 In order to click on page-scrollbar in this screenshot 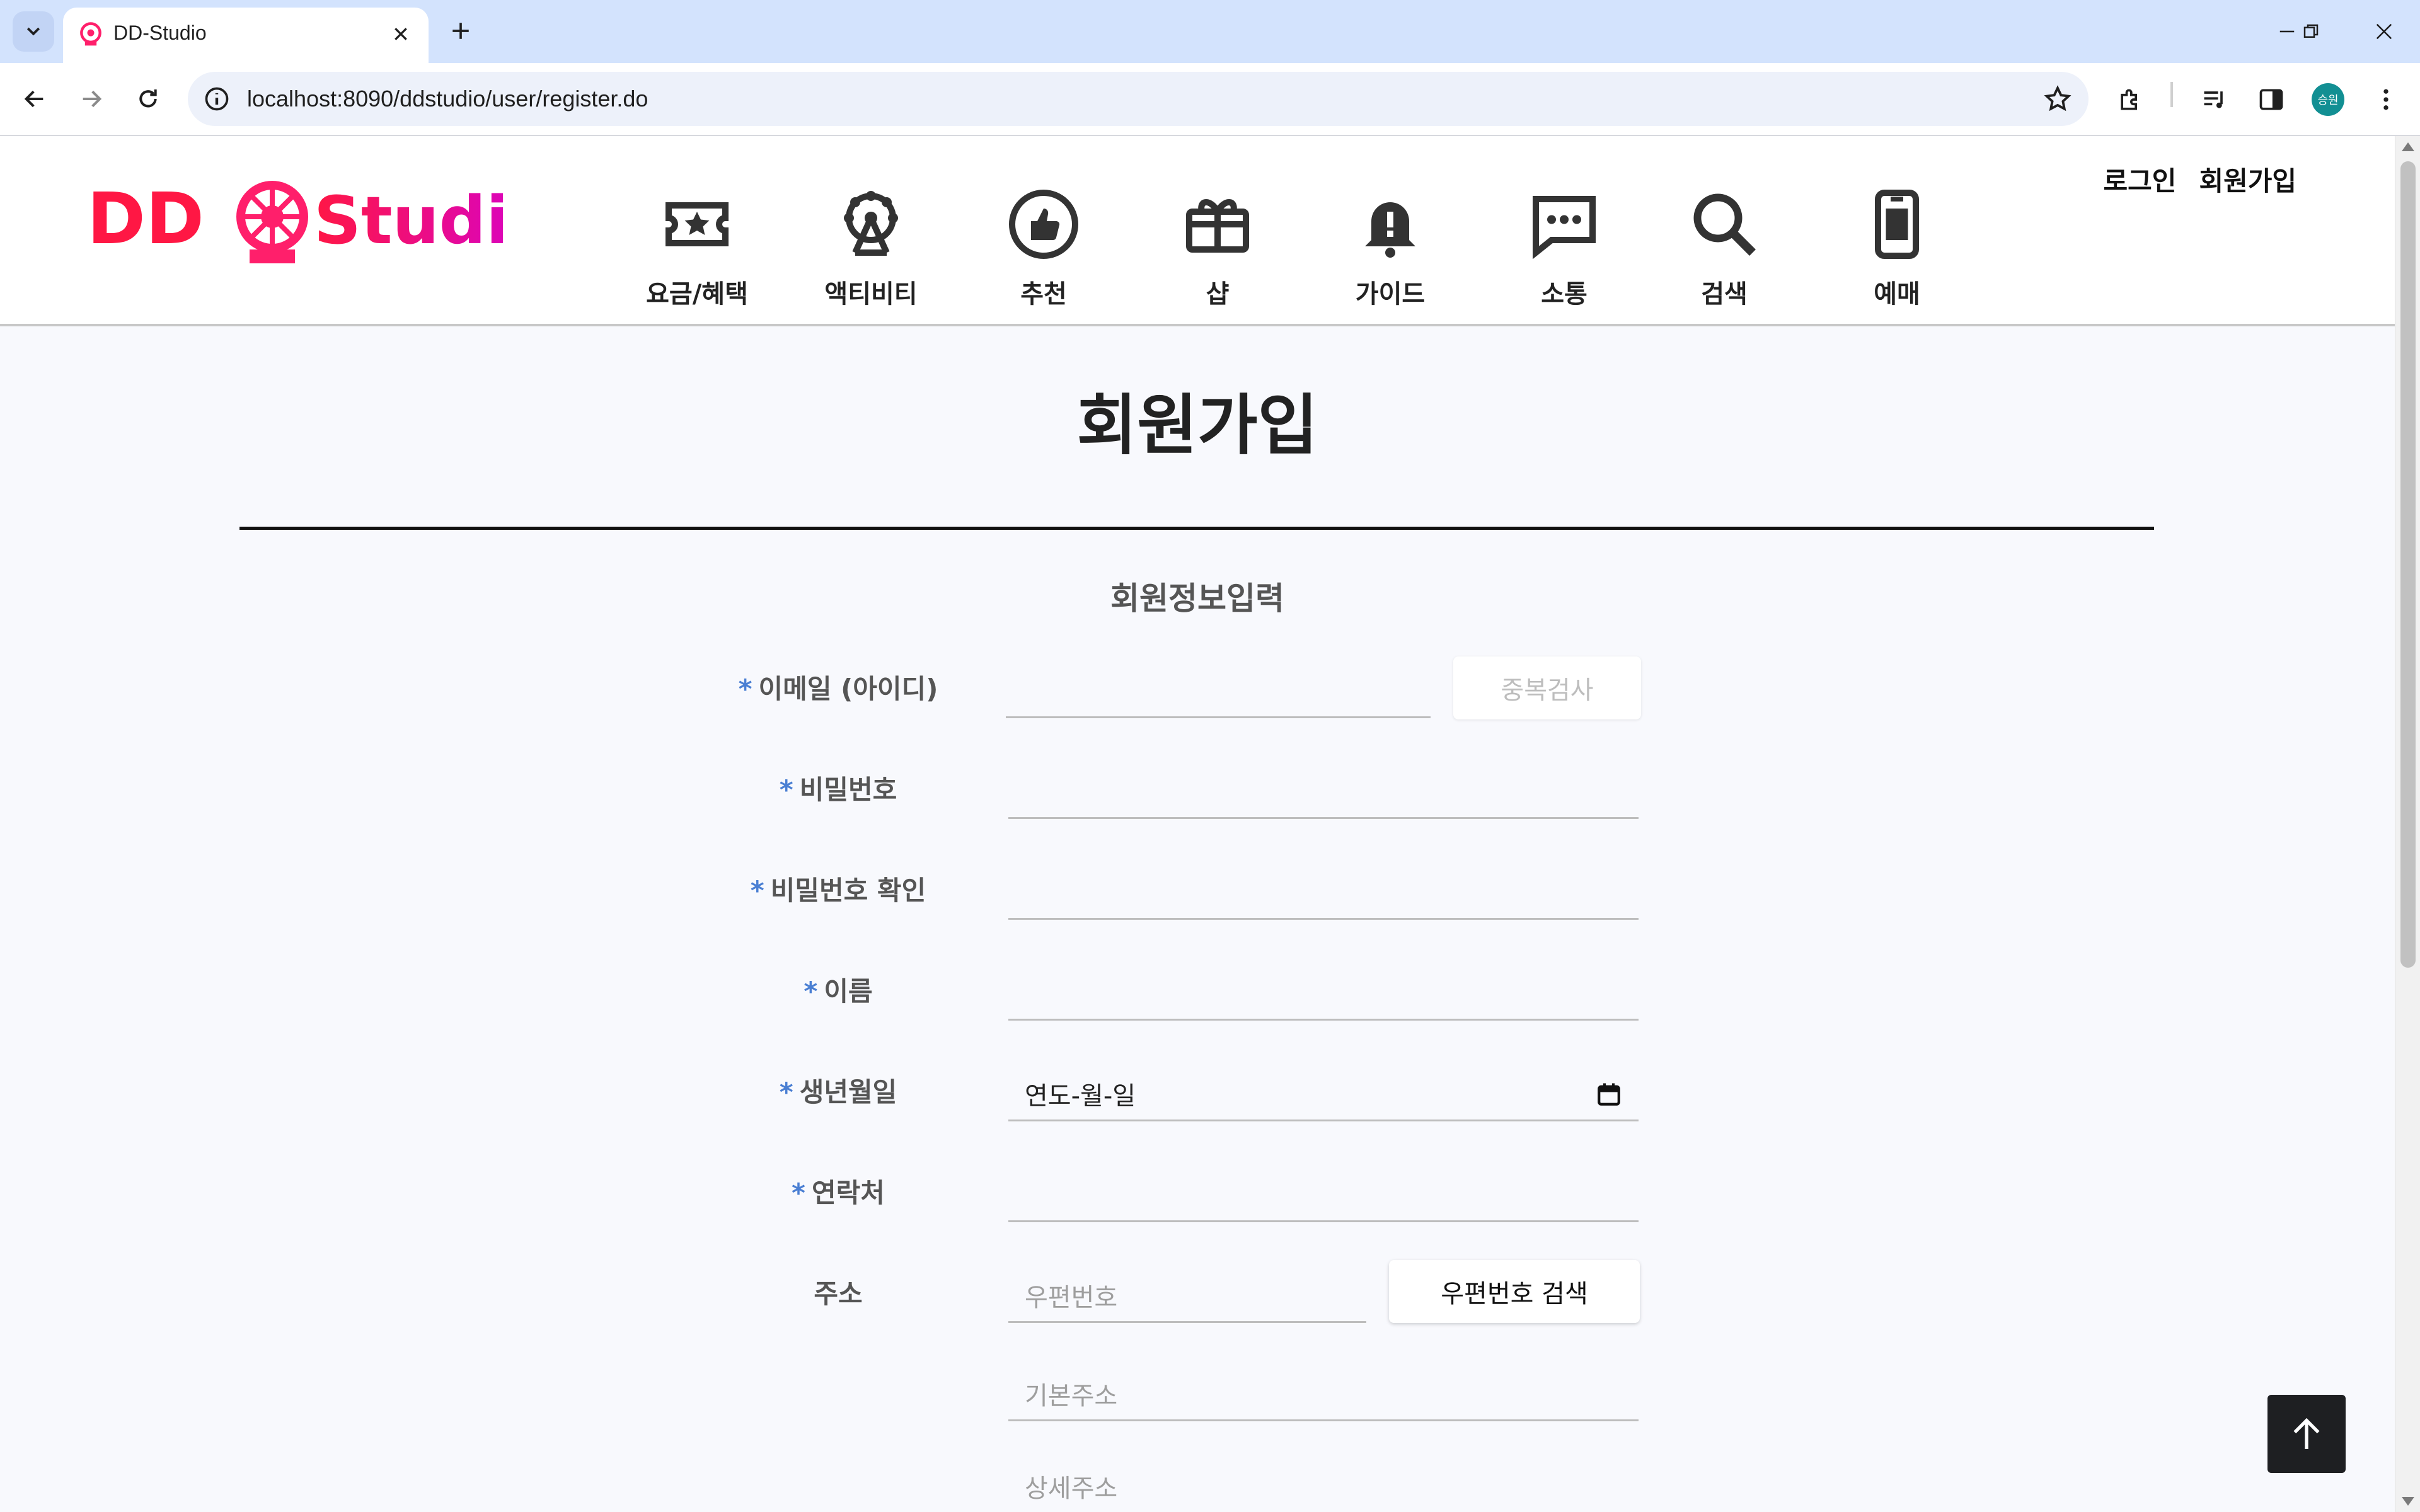, I will do `click(2407, 824)`.